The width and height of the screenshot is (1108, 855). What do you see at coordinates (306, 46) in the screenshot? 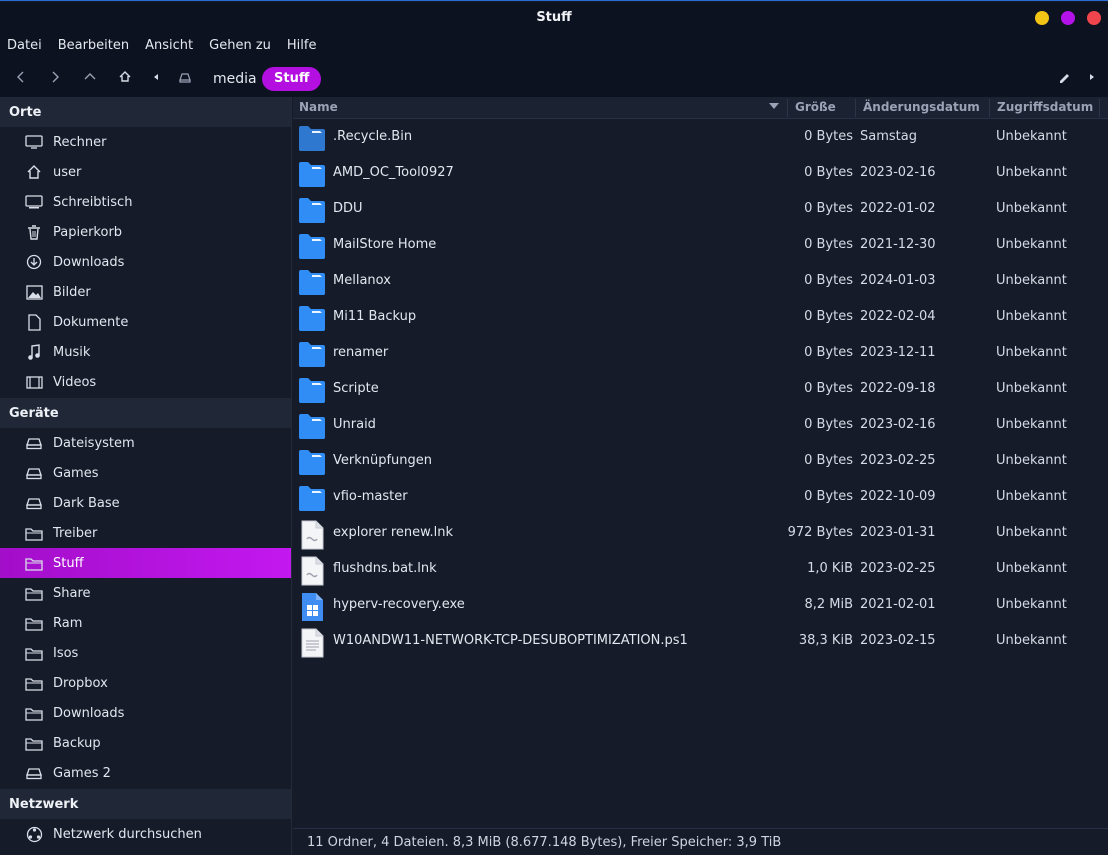
I see `menu-hilfe: Hilfe` at bounding box center [306, 46].